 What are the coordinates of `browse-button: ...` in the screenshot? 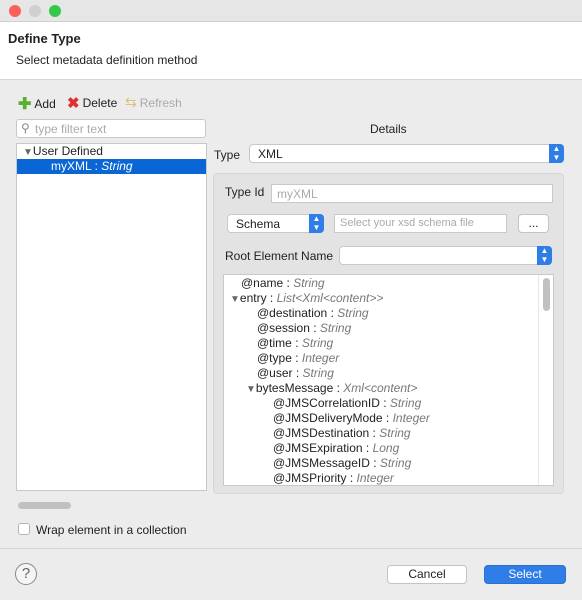 It's located at (533, 223).